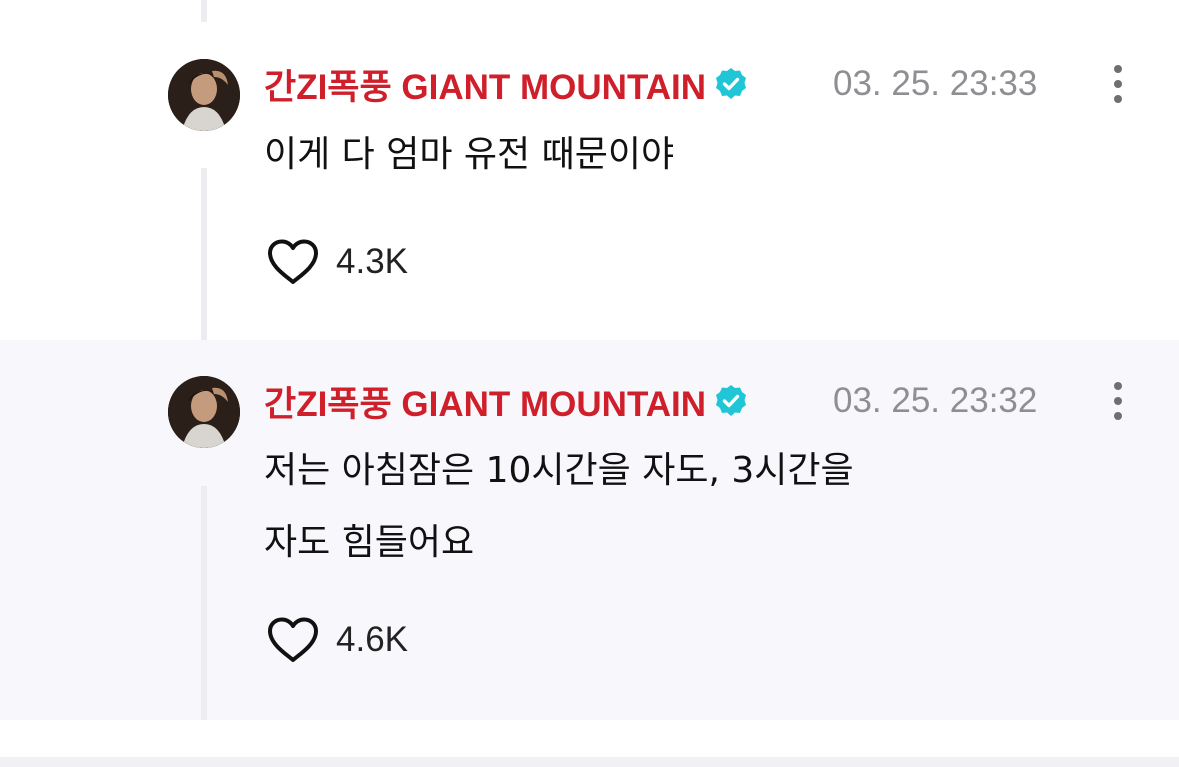 The image size is (1179, 767). Describe the element at coordinates (935, 83) in the screenshot. I see `comment-timestamp: 03. 25. 23:33` at that location.